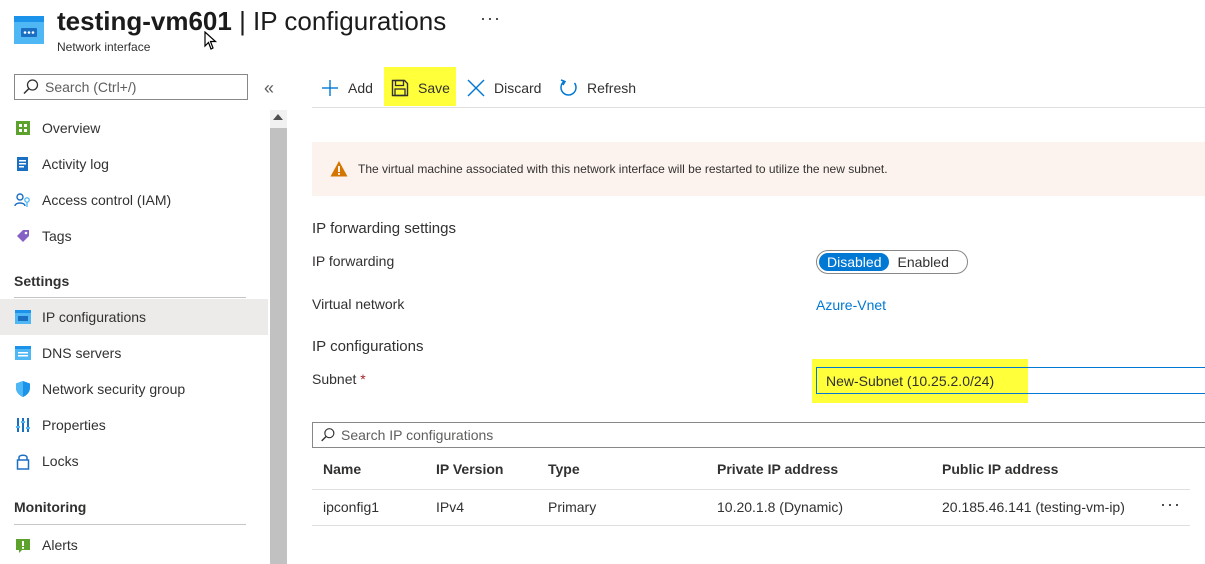  I want to click on cell-ip-version: IPv4, so click(450, 507).